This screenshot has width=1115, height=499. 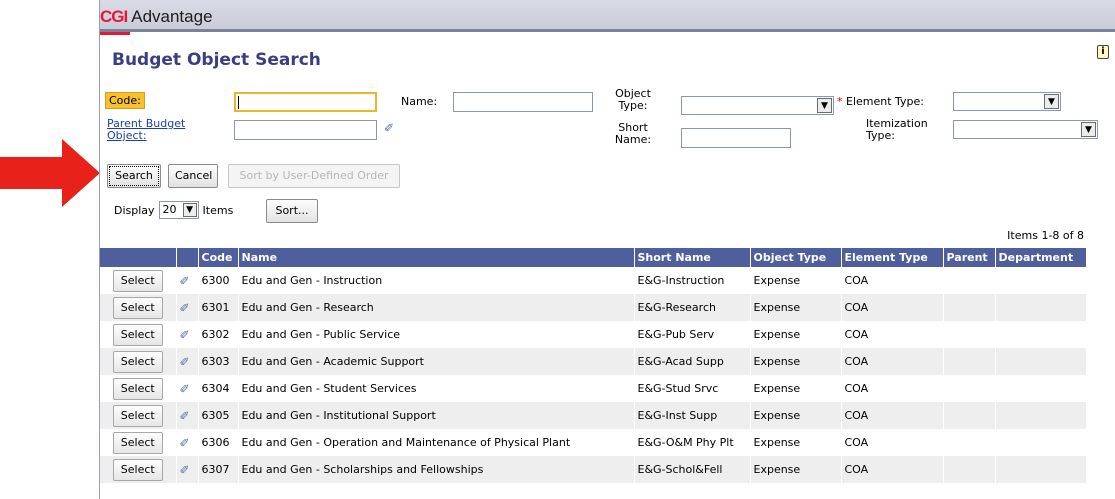 What do you see at coordinates (1103, 52) in the screenshot?
I see `info-icon: i` at bounding box center [1103, 52].